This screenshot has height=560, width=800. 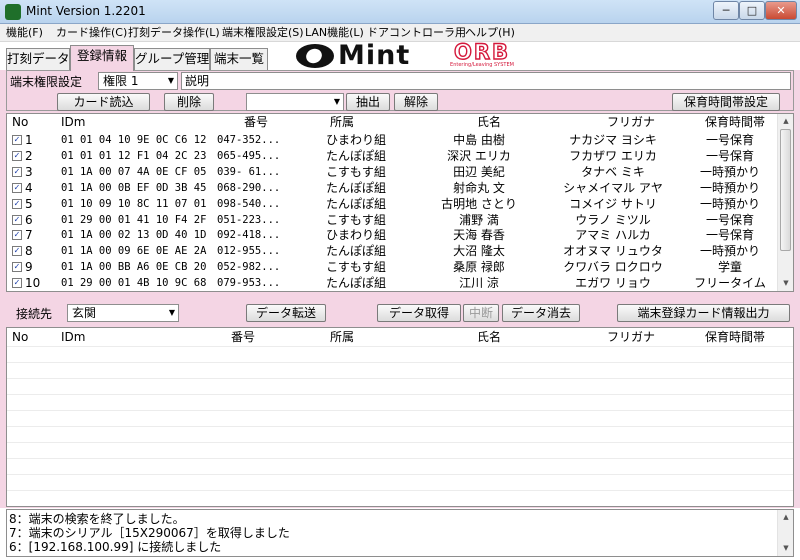 I want to click on close-button: ✕, so click(x=781, y=10).